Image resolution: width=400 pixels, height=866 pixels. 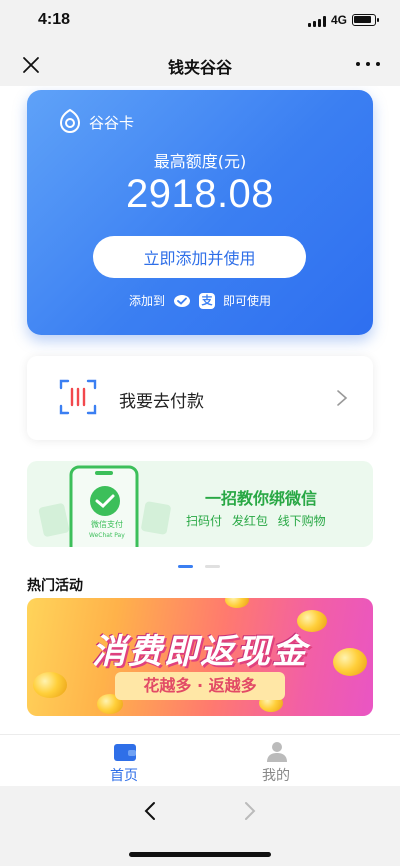 What do you see at coordinates (78, 397) in the screenshot?
I see `scan-code-icon` at bounding box center [78, 397].